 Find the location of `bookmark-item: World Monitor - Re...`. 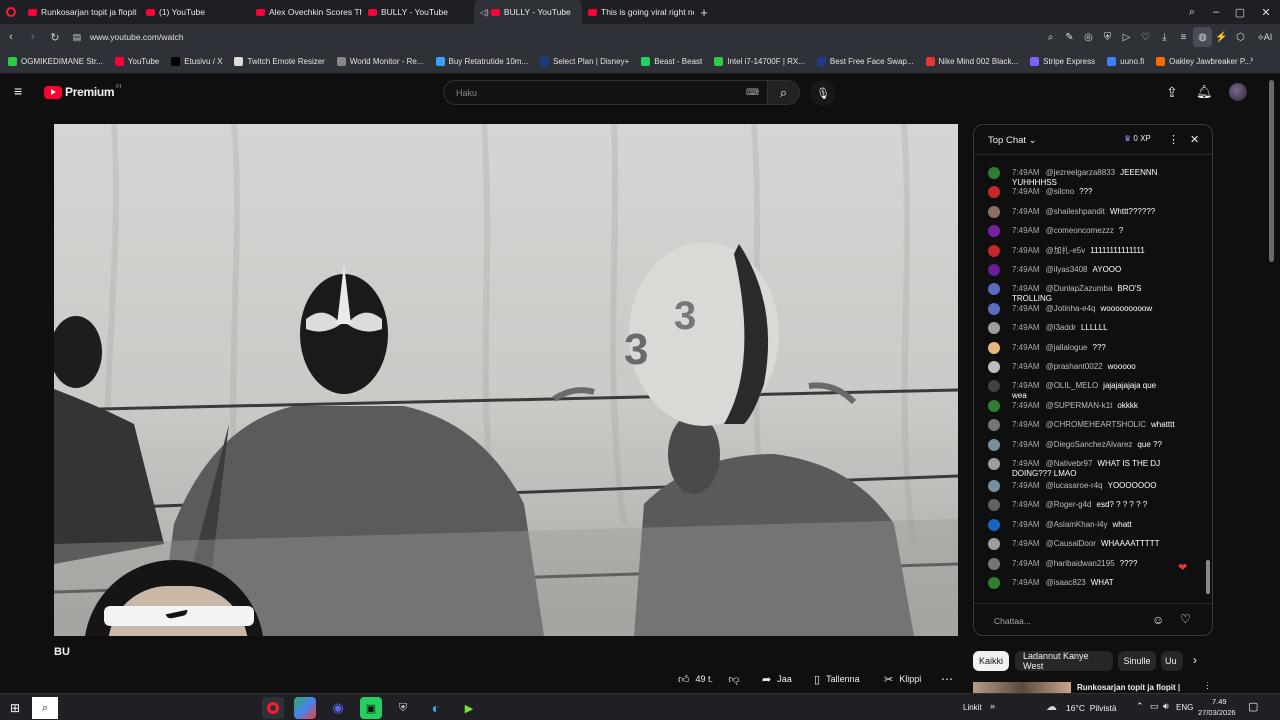

bookmark-item: World Monitor - Re... is located at coordinates (380, 61).